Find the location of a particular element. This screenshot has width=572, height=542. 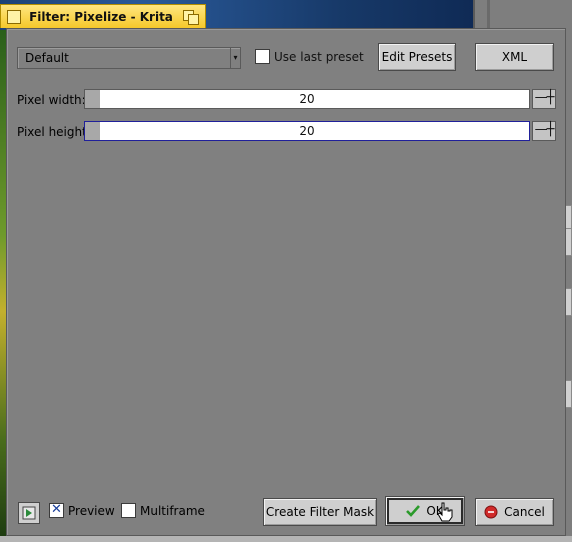

preview-label: Preview is located at coordinates (91, 510).